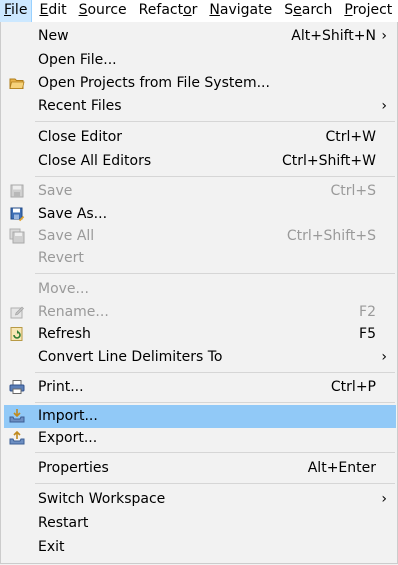 The image size is (398, 565). What do you see at coordinates (168, 11) in the screenshot?
I see `menubar-refactor: Refactor` at bounding box center [168, 11].